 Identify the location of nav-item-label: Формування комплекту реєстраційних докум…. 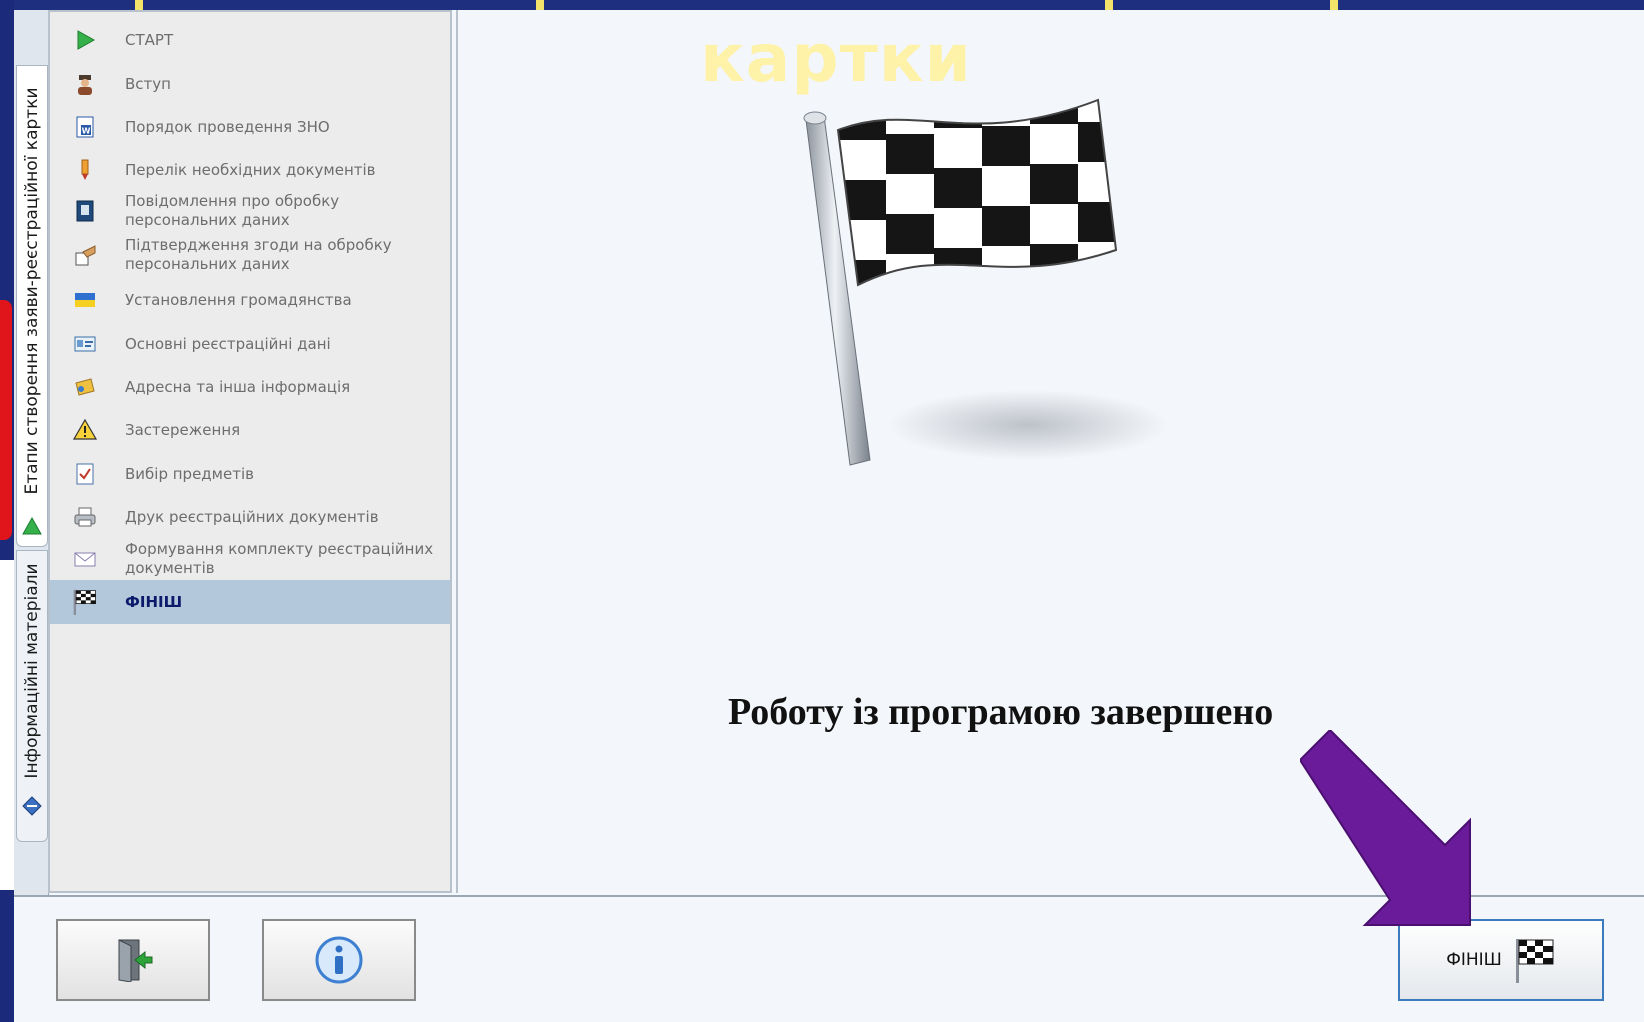
(279, 558).